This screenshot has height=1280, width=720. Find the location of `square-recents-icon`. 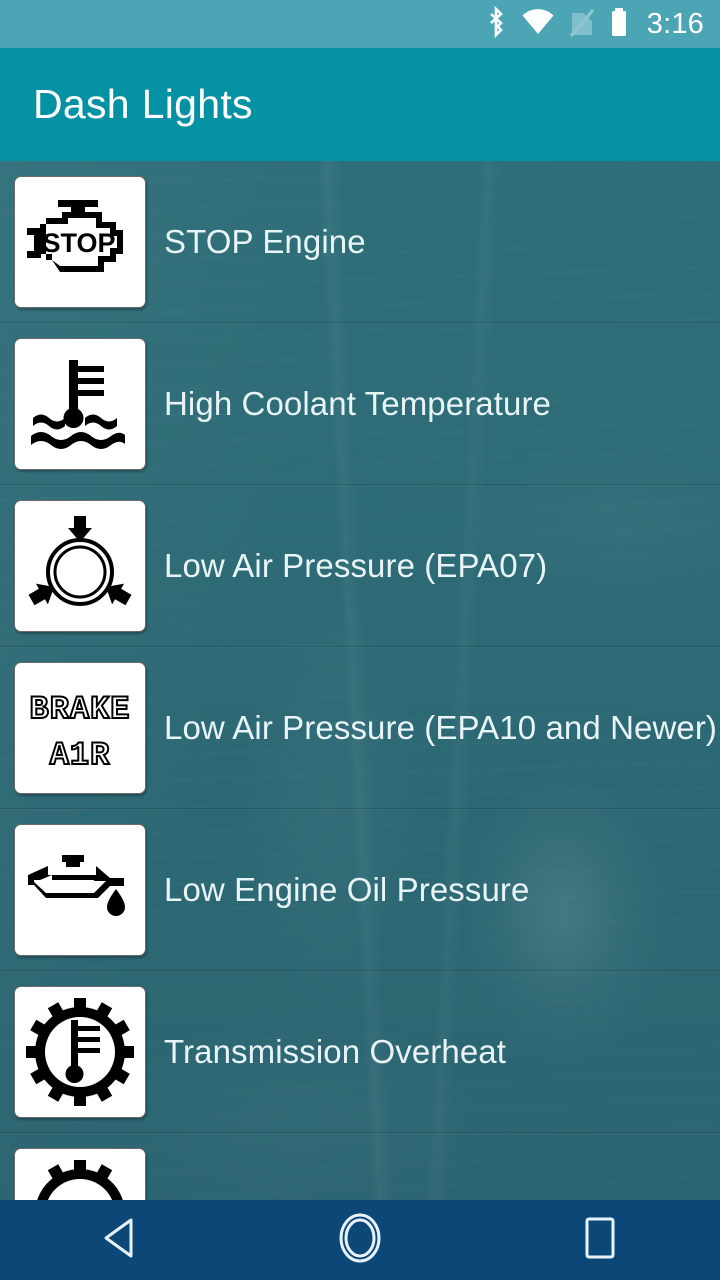

square-recents-icon is located at coordinates (600, 1240).